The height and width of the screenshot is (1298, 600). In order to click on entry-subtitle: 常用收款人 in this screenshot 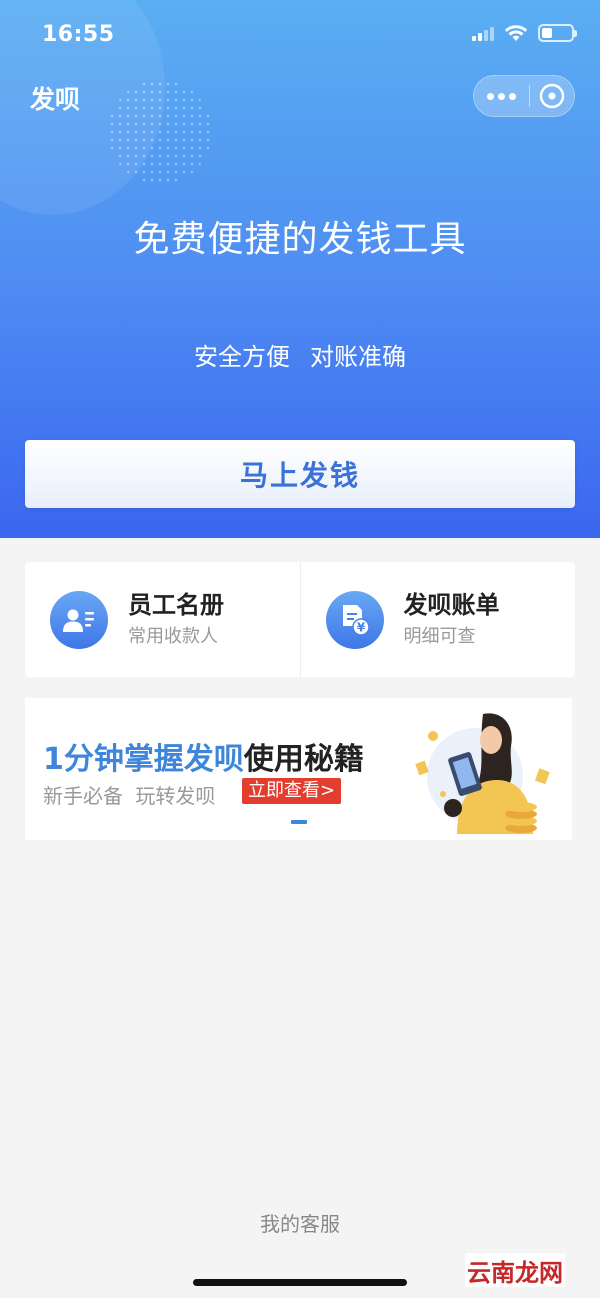, I will do `click(173, 636)`.